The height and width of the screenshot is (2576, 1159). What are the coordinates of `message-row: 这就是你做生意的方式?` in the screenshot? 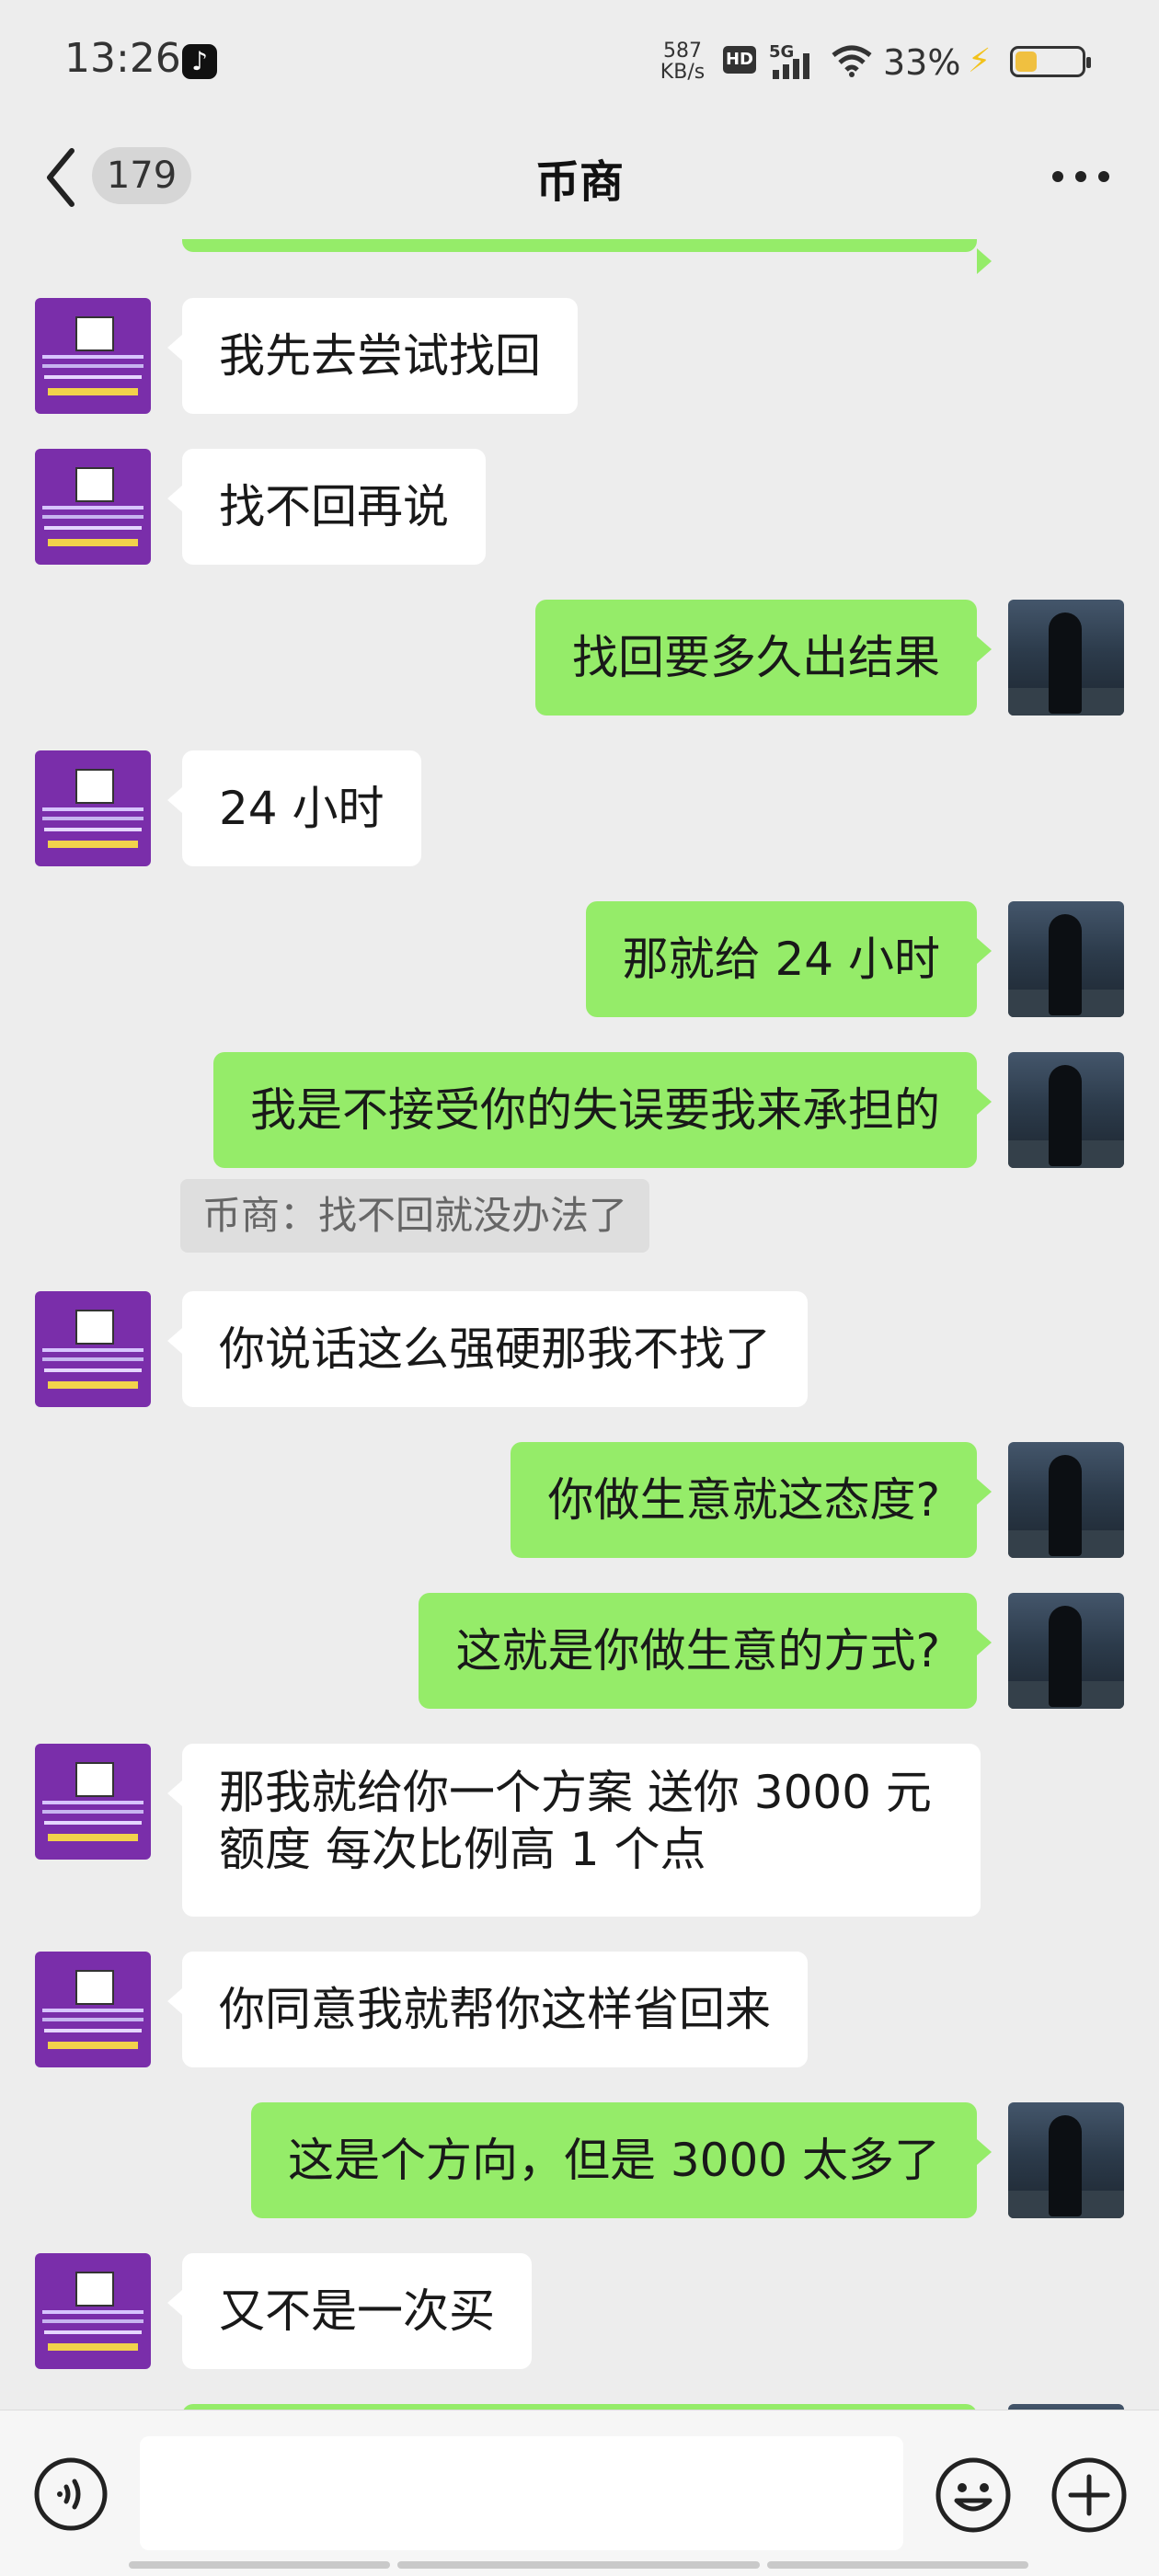 It's located at (579, 1651).